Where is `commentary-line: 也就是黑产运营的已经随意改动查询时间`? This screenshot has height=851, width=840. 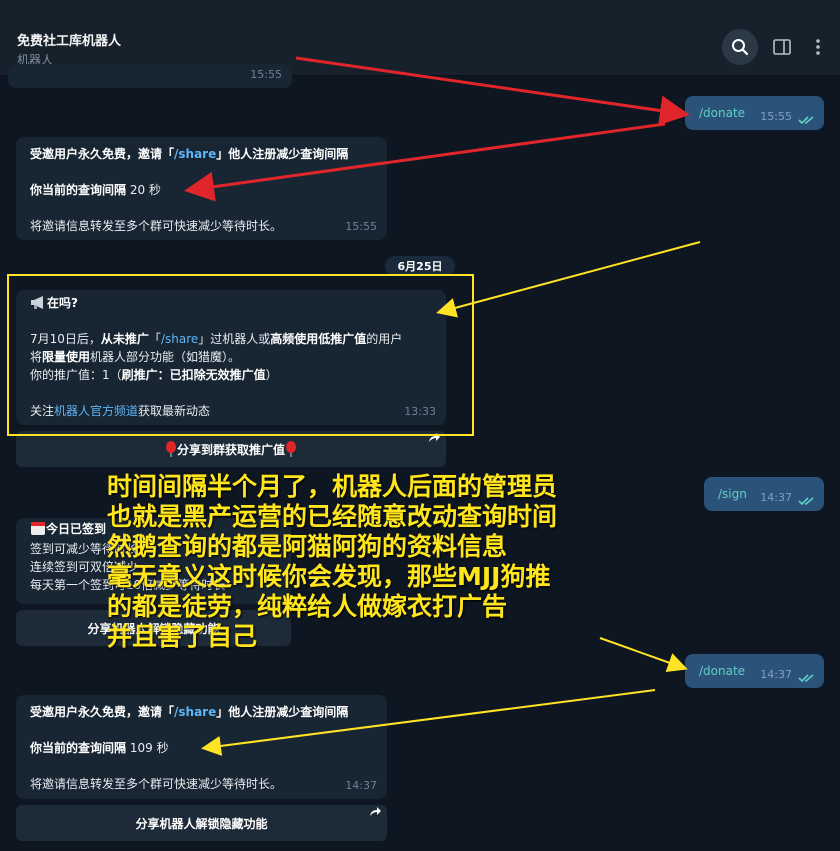 commentary-line: 也就是黑产运营的已经随意改动查询时间 is located at coordinates (332, 516).